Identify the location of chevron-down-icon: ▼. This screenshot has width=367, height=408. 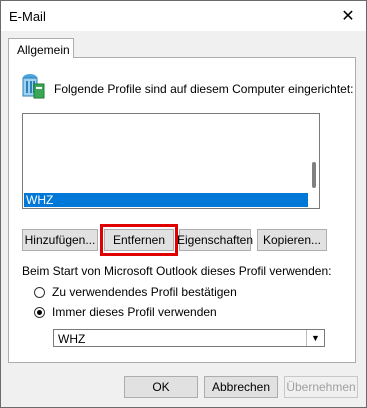
(315, 338).